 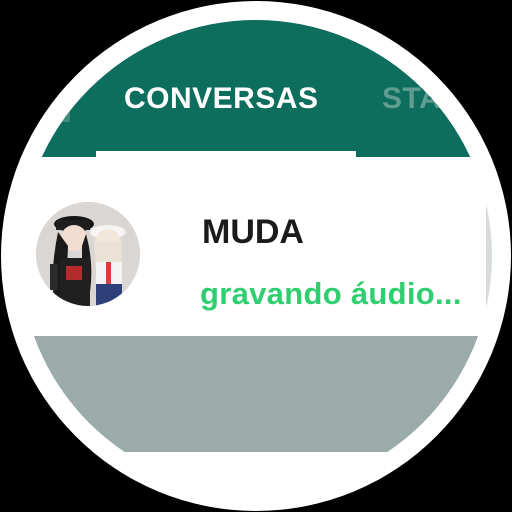 I want to click on camera-tab-icon, so click(x=57, y=100).